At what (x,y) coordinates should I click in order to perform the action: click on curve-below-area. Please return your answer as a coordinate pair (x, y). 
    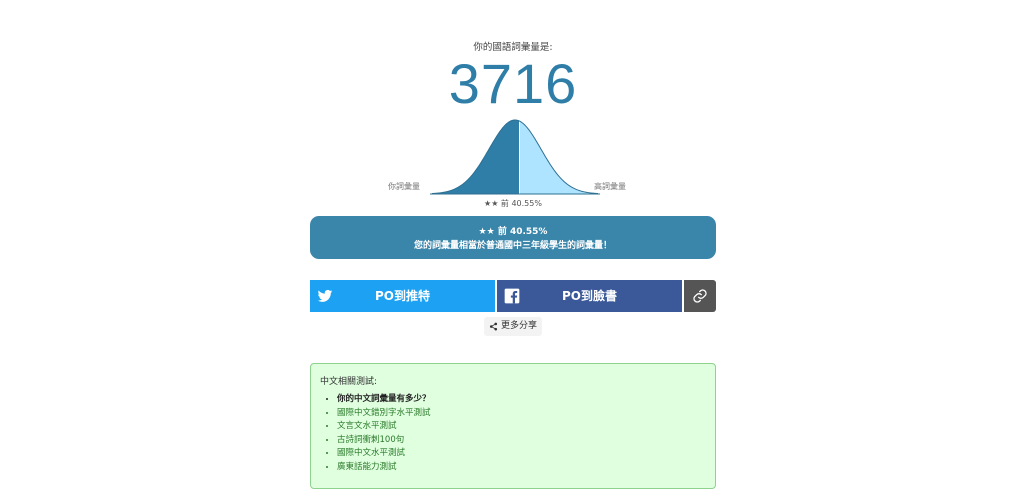
    Looking at the image, I should click on (475, 157).